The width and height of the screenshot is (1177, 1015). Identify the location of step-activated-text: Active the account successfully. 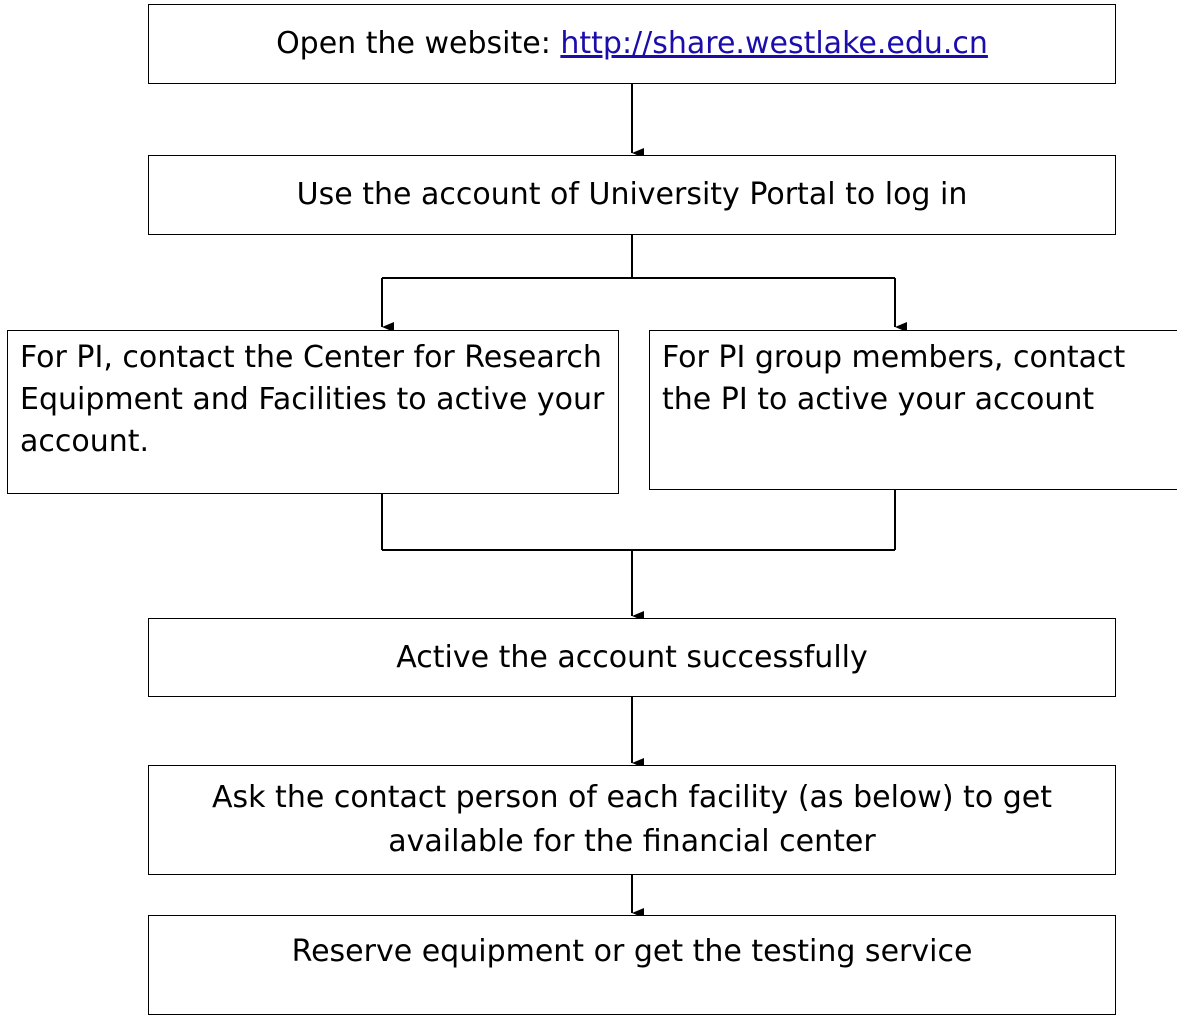
(632, 657).